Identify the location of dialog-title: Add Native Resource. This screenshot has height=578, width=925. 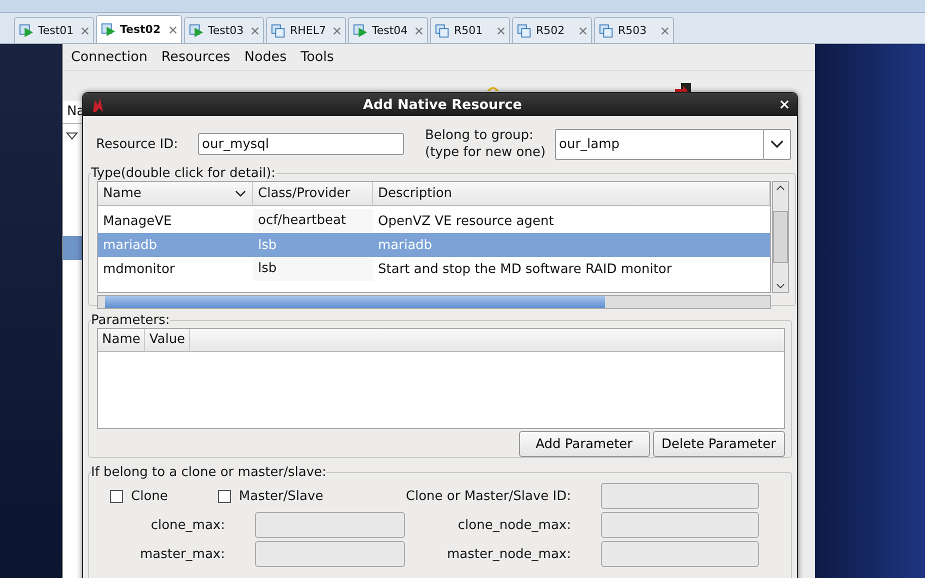
(442, 104).